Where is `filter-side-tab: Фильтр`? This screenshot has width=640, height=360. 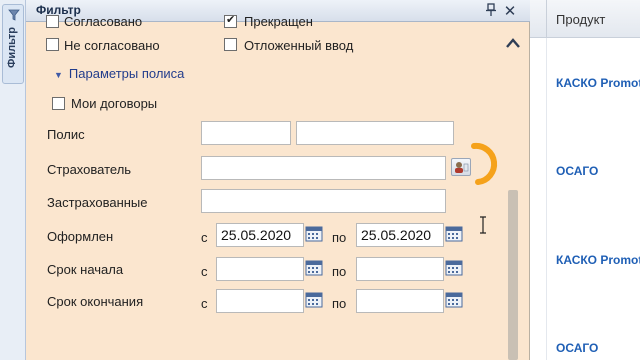 filter-side-tab: Фильтр is located at coordinates (13, 44).